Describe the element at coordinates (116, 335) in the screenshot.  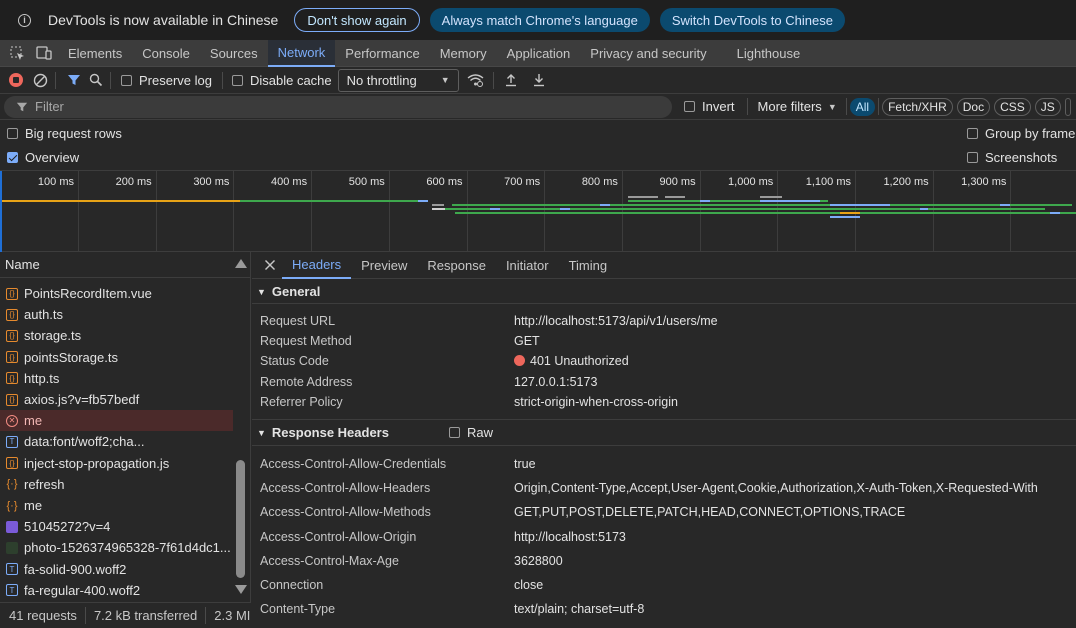
I see `request-row: {} storage.ts` at that location.